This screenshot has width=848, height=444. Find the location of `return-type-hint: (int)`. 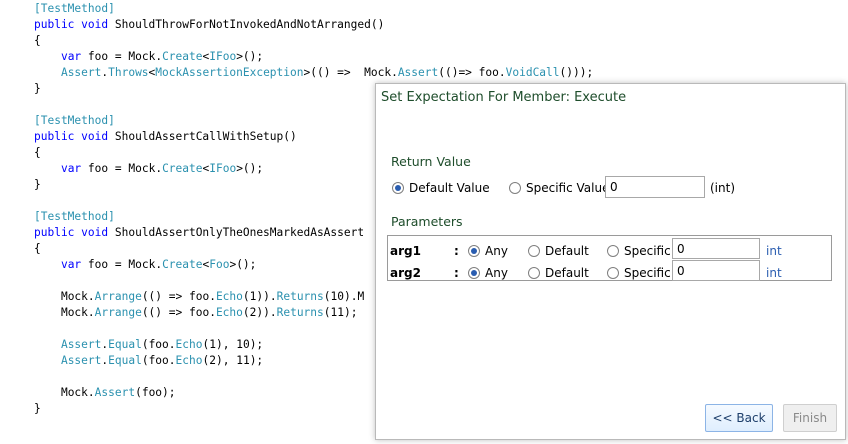

return-type-hint: (int) is located at coordinates (723, 188).